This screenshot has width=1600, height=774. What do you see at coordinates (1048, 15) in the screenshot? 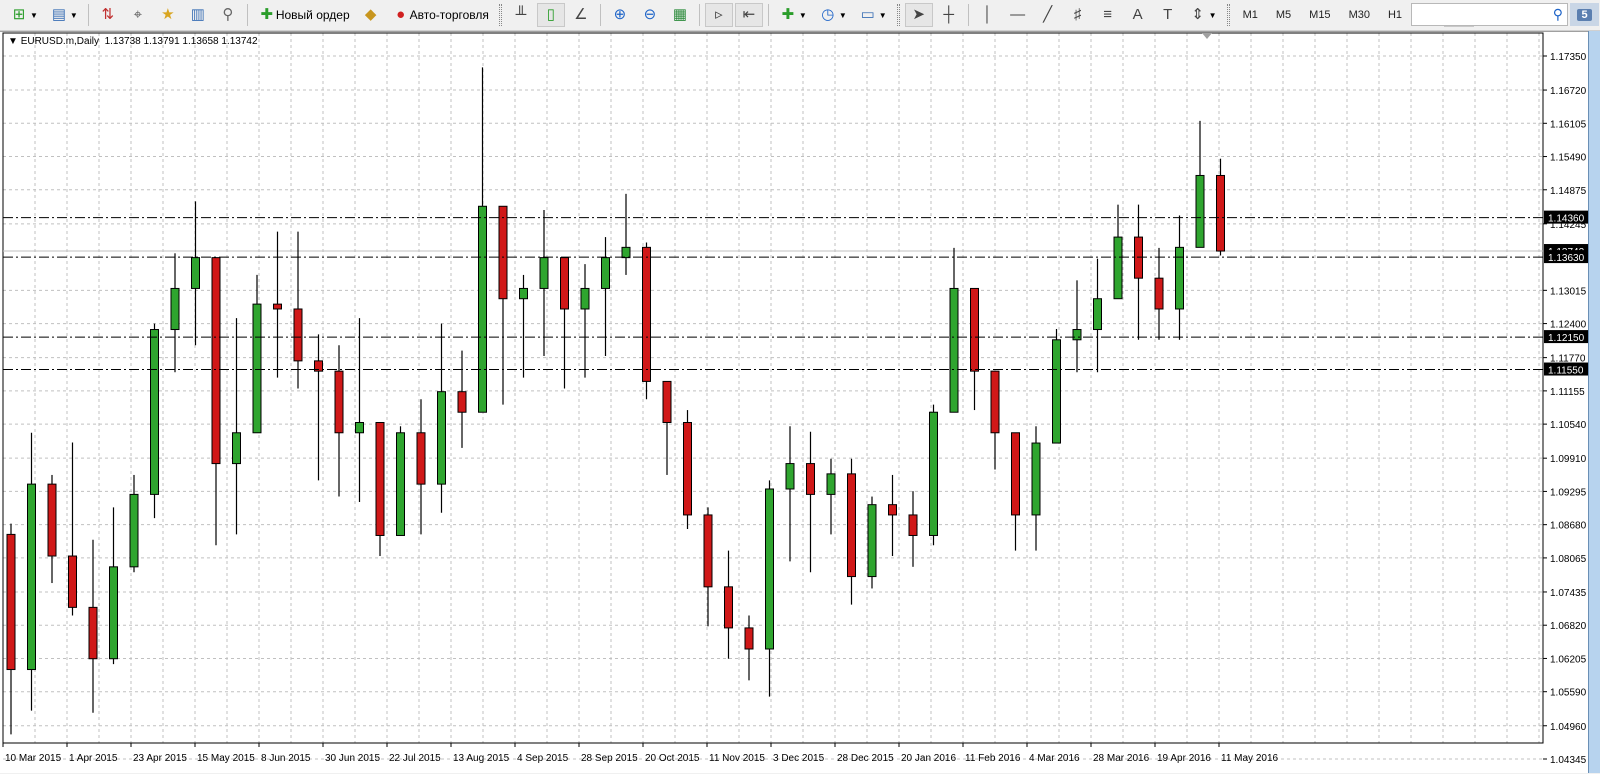
I see `trendline-button: ╱` at bounding box center [1048, 15].